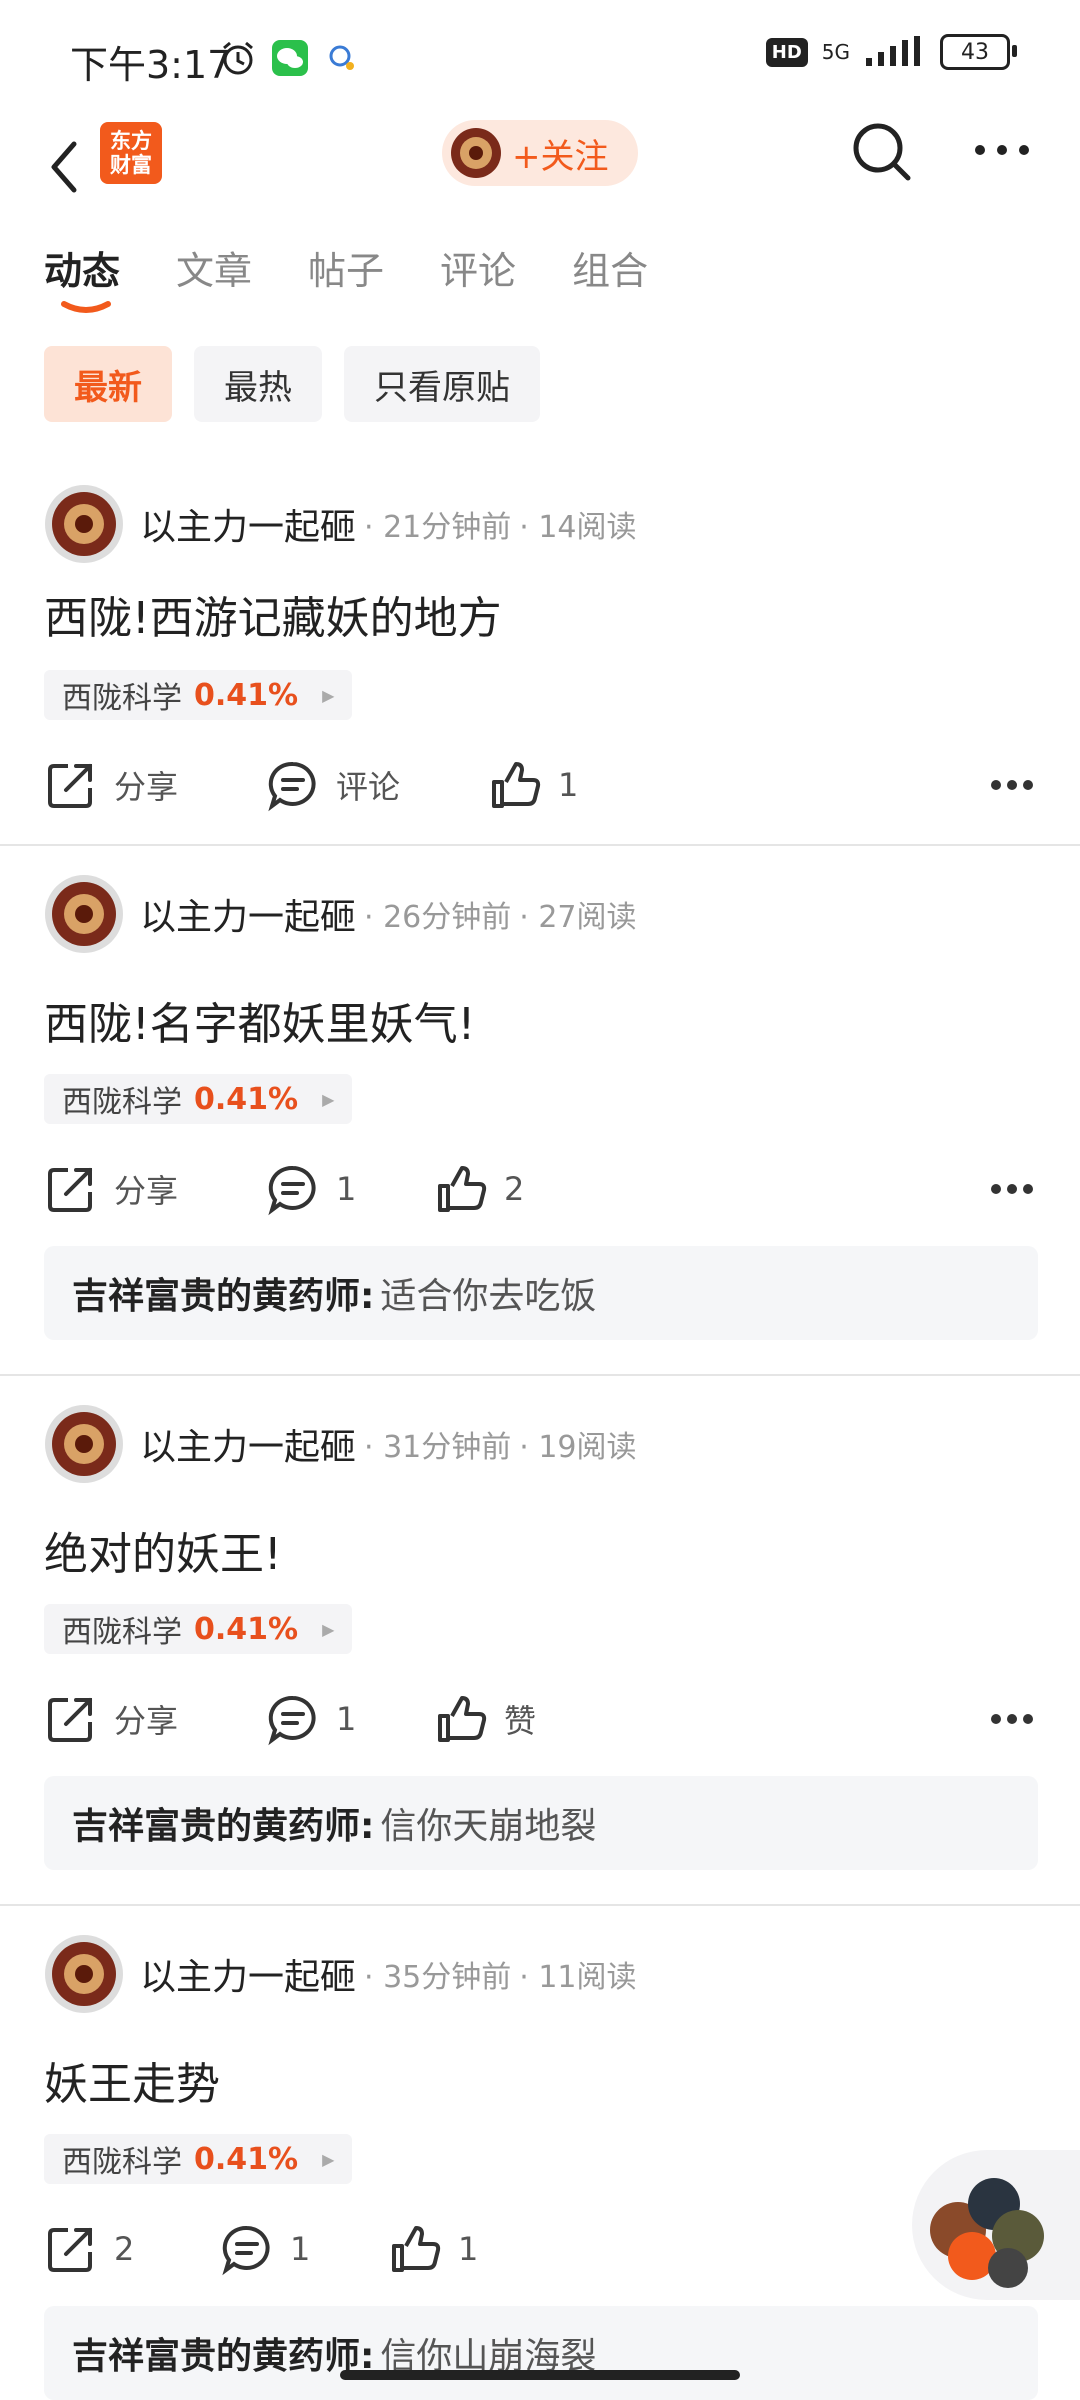 Image resolution: width=1080 pixels, height=2400 pixels. What do you see at coordinates (82, 276) in the screenshot?
I see `tab-dynamic: 动态` at bounding box center [82, 276].